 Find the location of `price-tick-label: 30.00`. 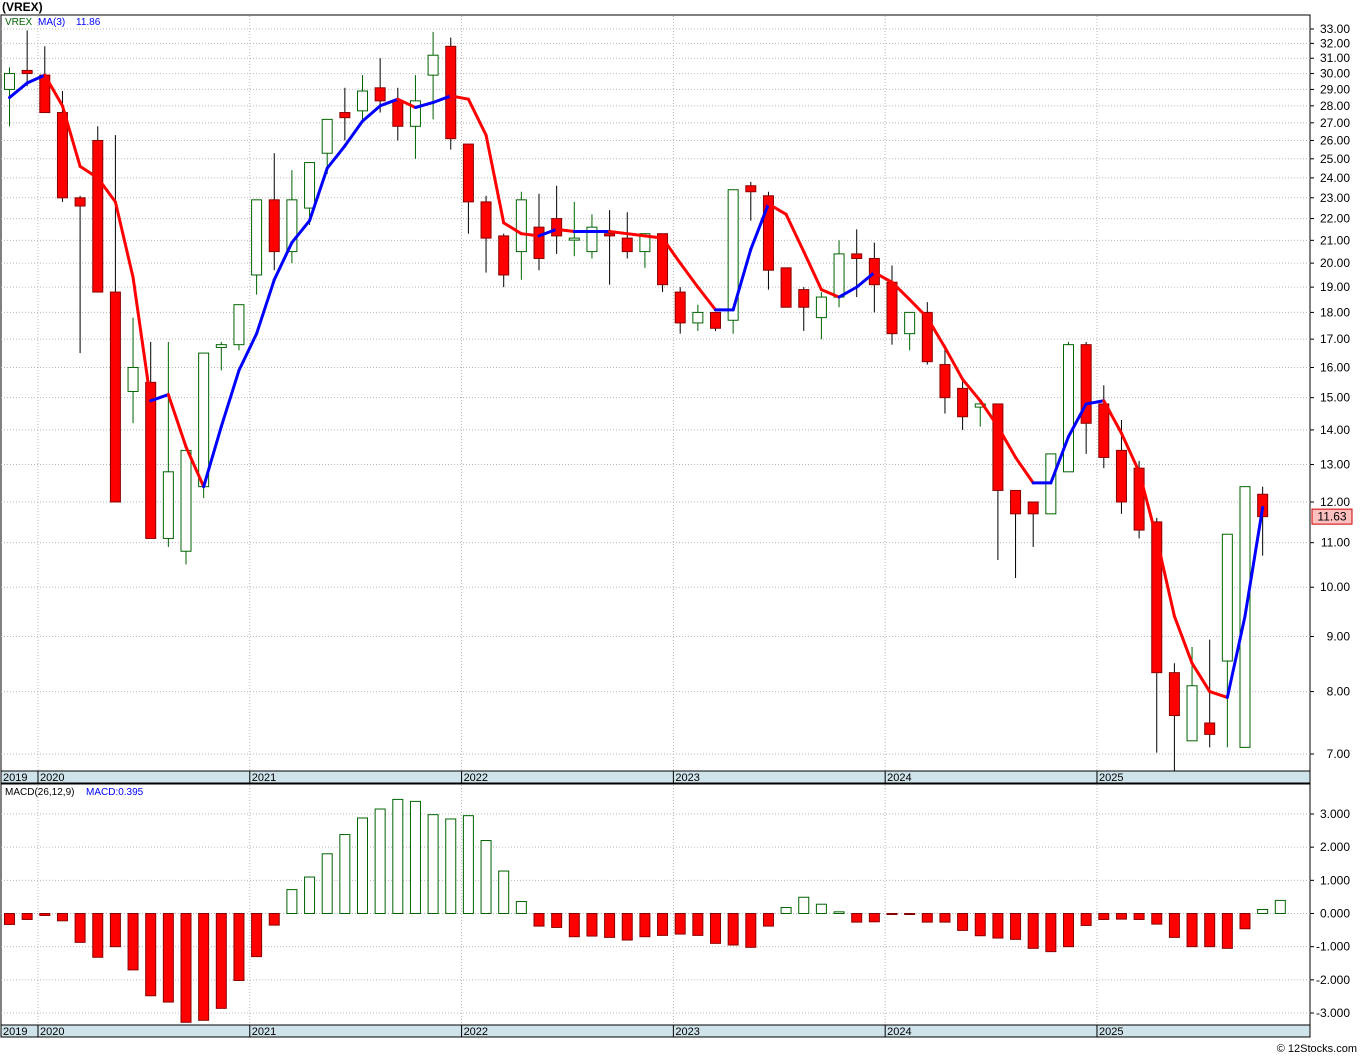

price-tick-label: 30.00 is located at coordinates (1335, 74).